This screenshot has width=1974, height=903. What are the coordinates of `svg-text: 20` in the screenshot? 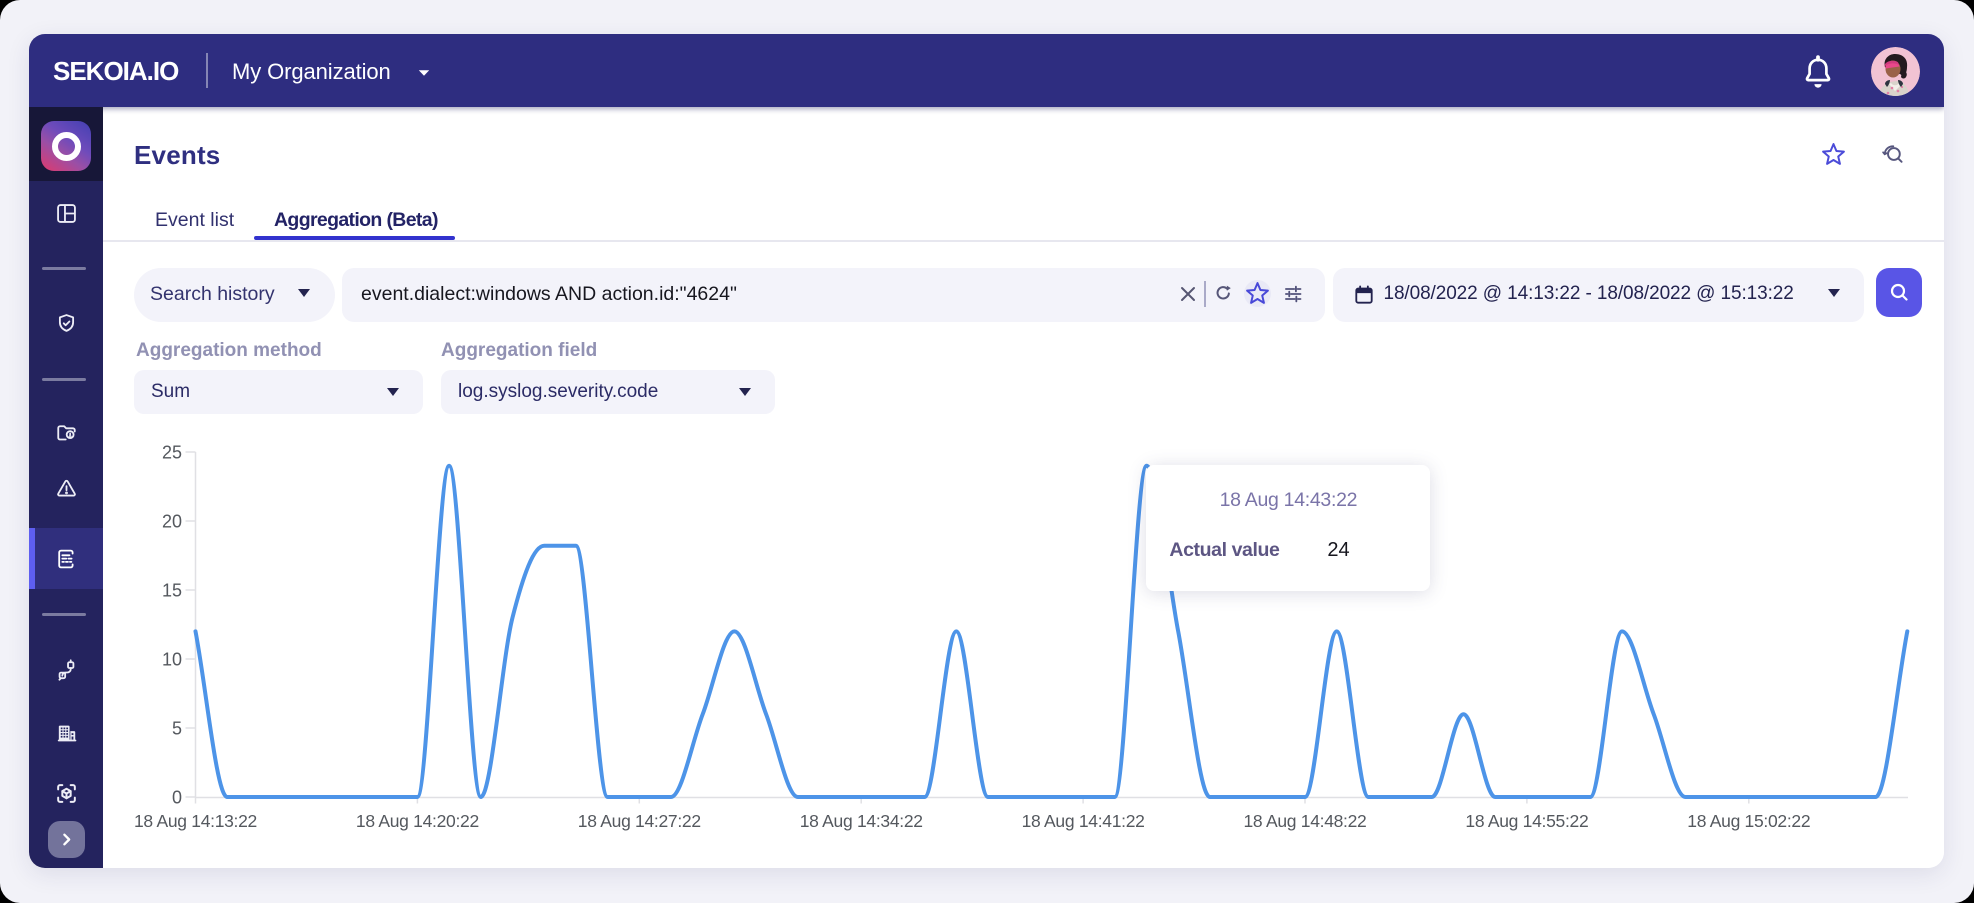 It's located at (172, 522).